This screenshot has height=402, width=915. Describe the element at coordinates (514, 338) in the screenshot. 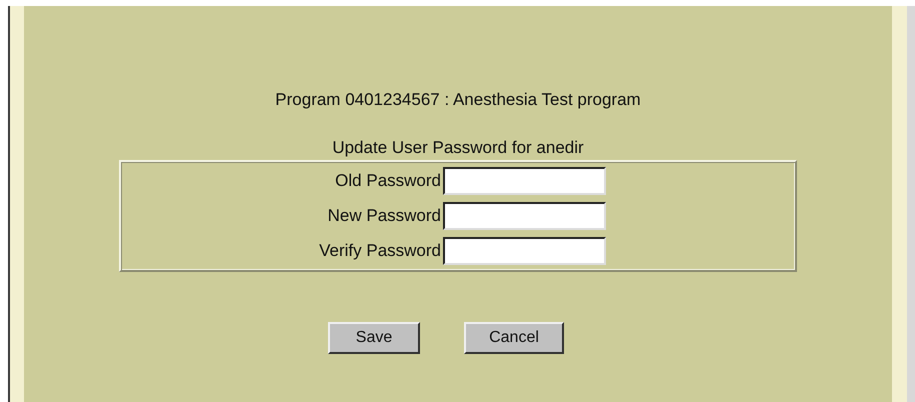

I see `cancel-button: Cancel` at that location.